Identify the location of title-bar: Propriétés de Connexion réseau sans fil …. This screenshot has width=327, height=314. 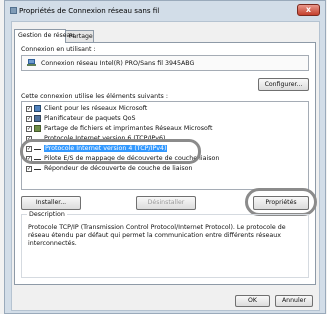
(165, 10).